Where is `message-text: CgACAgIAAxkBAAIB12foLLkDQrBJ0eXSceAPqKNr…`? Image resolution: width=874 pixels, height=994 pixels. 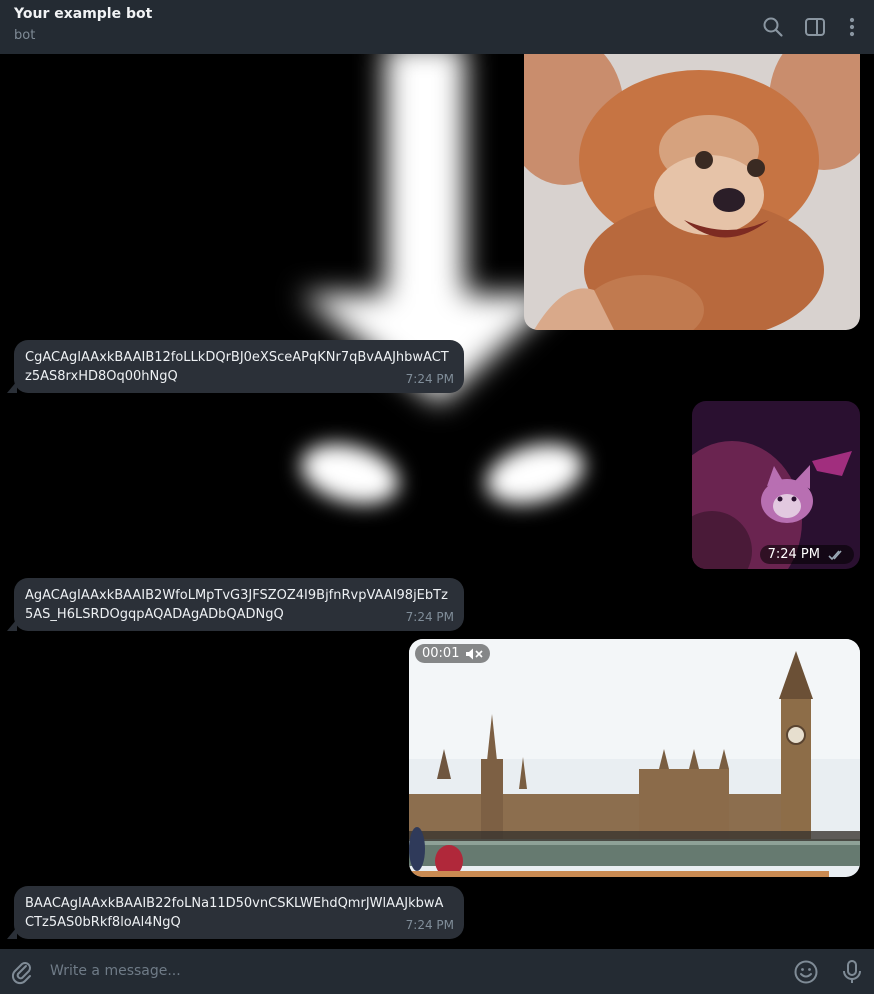 message-text: CgACAgIAAxkBAAIB12foLLkDQrBJ0eXSceAPqKNr… is located at coordinates (237, 367).